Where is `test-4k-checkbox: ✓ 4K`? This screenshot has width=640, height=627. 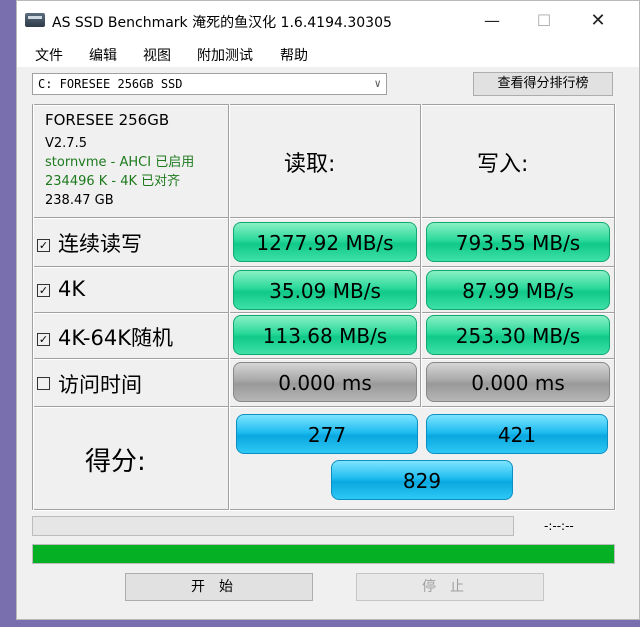
test-4k-checkbox: ✓ 4K is located at coordinates (61, 289).